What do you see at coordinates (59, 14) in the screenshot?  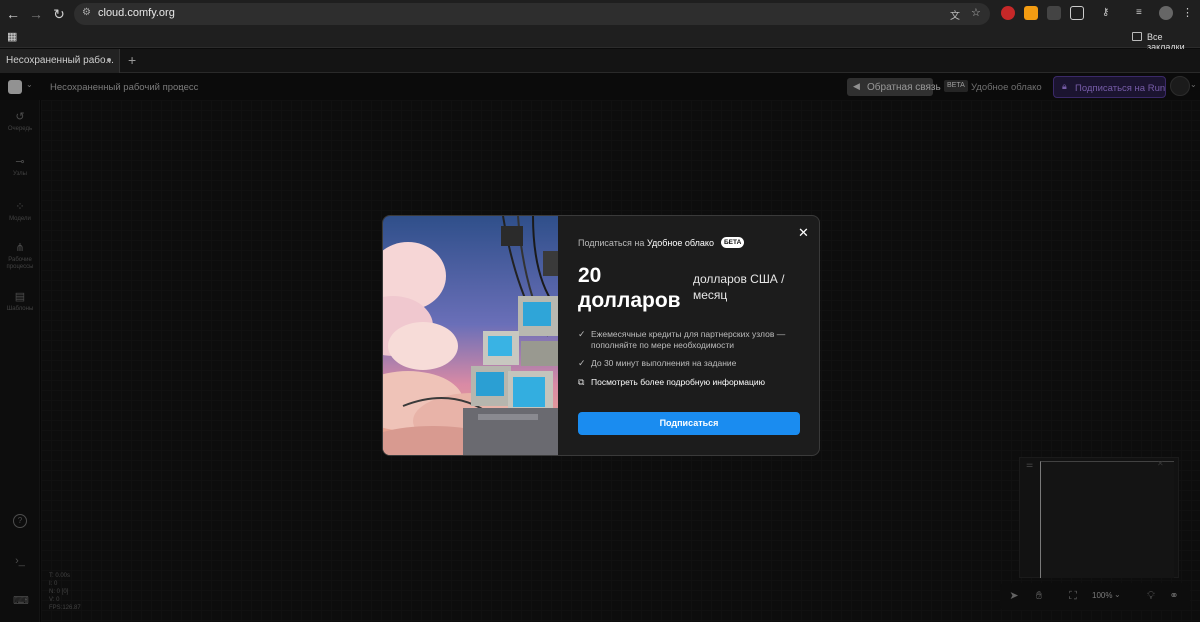 I see `reload-icon: ↻` at bounding box center [59, 14].